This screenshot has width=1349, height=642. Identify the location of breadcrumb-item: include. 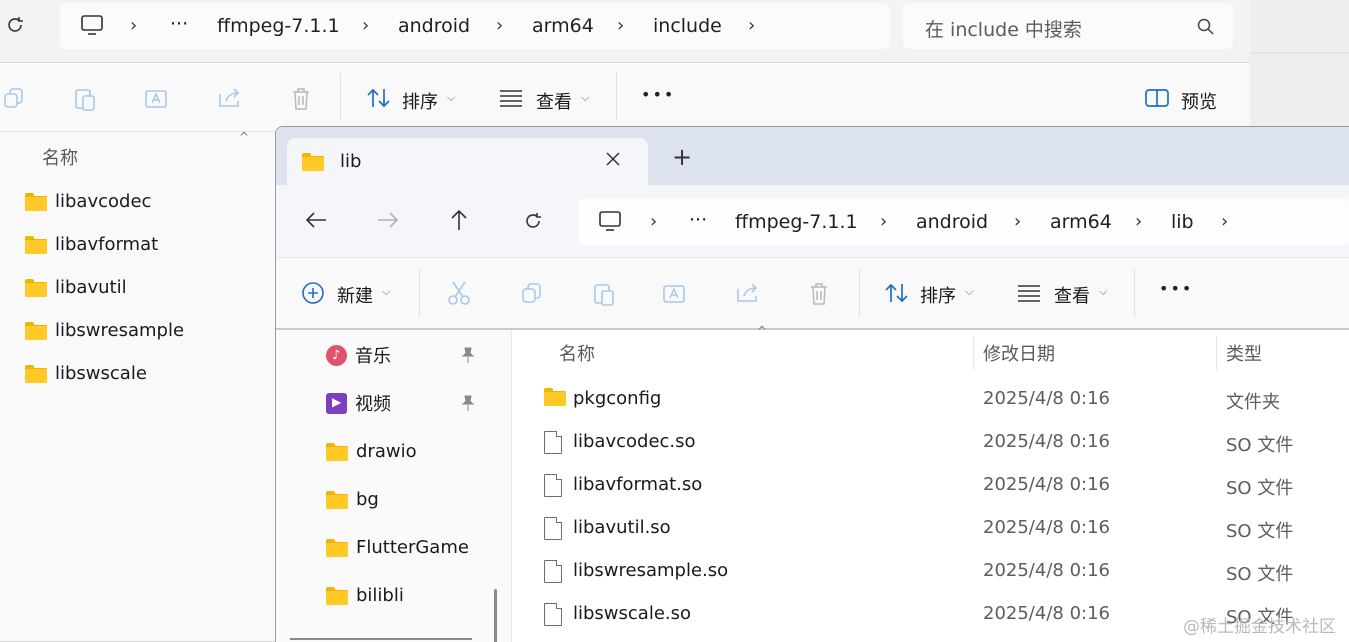
(687, 26).